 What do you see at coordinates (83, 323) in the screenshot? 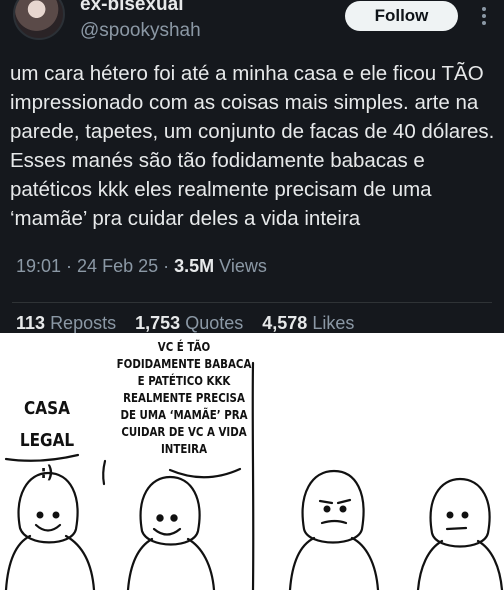
I see `reposts-label: Reposts` at bounding box center [83, 323].